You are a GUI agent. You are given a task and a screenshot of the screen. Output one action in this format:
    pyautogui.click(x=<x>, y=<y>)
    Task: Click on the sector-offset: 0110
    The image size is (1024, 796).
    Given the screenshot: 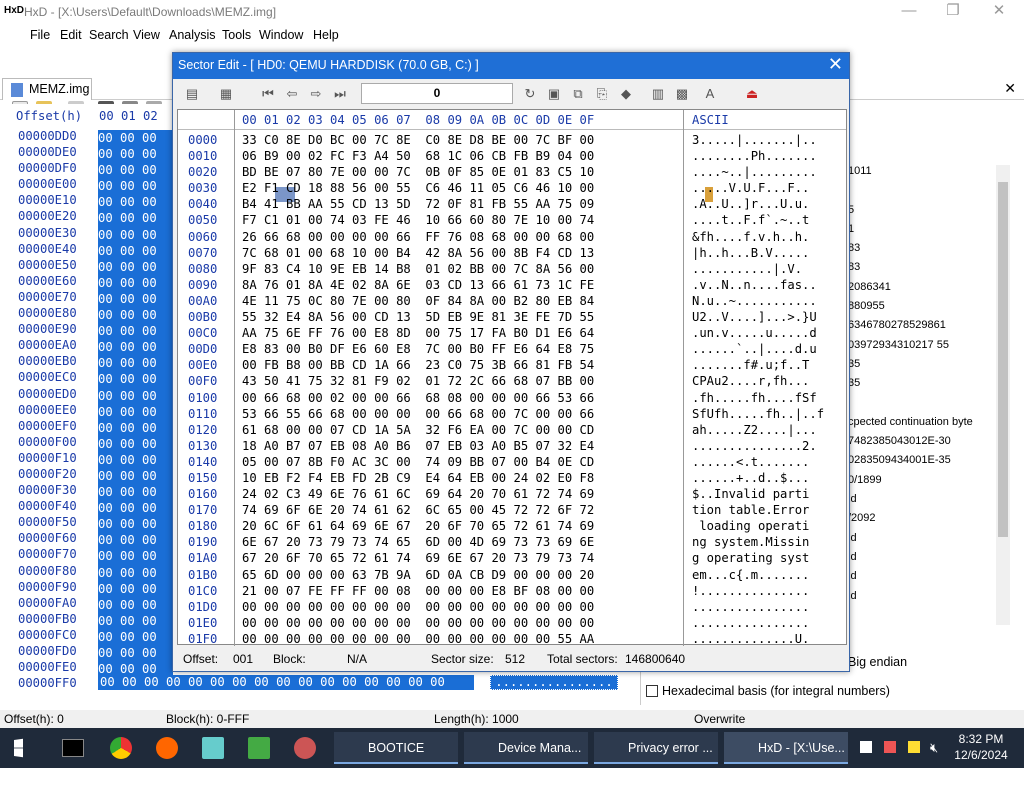 What is the action you would take?
    pyautogui.click(x=203, y=413)
    